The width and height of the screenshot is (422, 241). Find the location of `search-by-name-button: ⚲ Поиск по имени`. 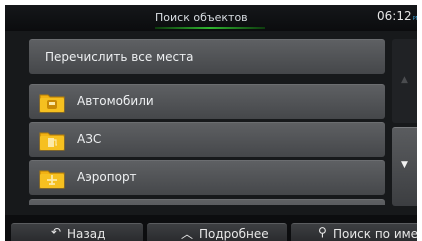

search-by-name-button: ⚲ Поиск по имени is located at coordinates (354, 232).